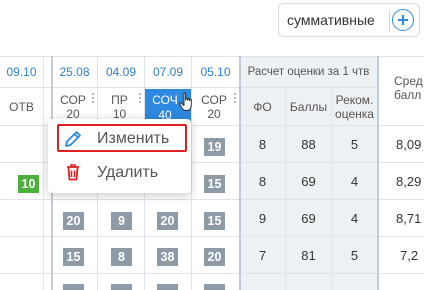  I want to click on avg-value: 8,29, so click(409, 181).